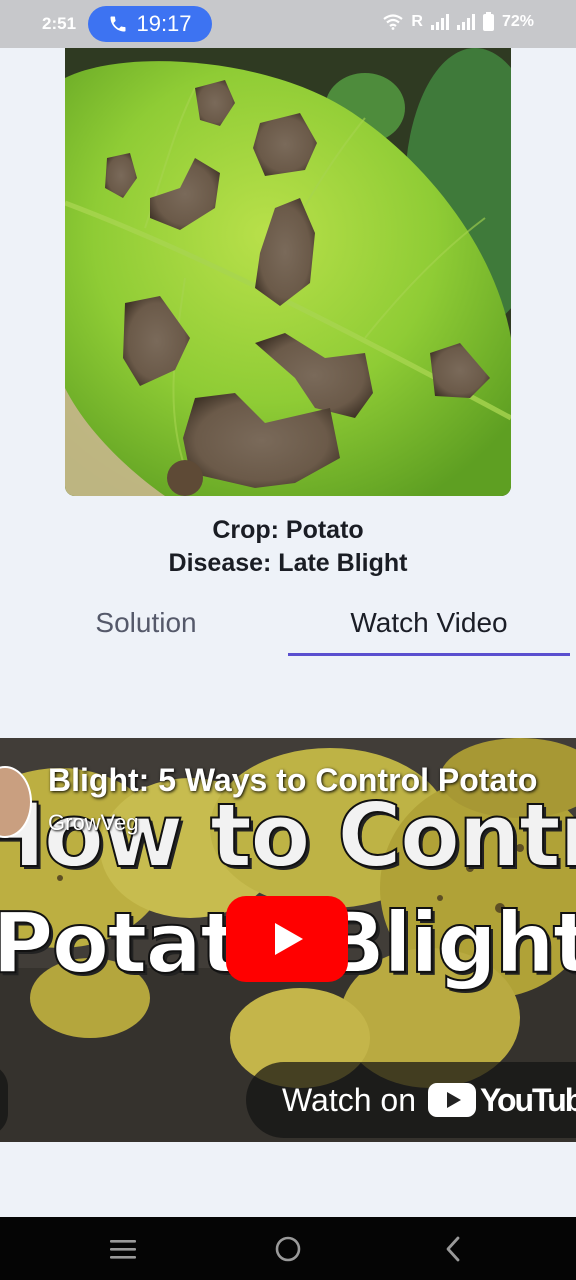 This screenshot has height=1280, width=576. I want to click on disease-label: Disease: Late Blight, so click(288, 563).